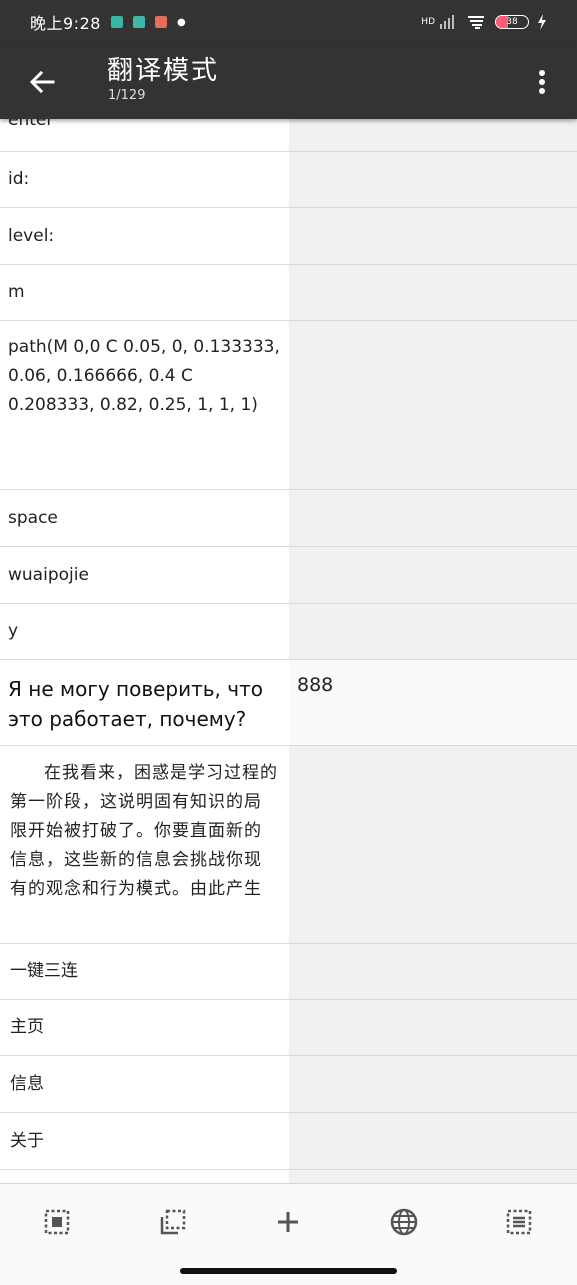 Image resolution: width=577 pixels, height=1285 pixels. I want to click on page-indicator: 1/129, so click(127, 95).